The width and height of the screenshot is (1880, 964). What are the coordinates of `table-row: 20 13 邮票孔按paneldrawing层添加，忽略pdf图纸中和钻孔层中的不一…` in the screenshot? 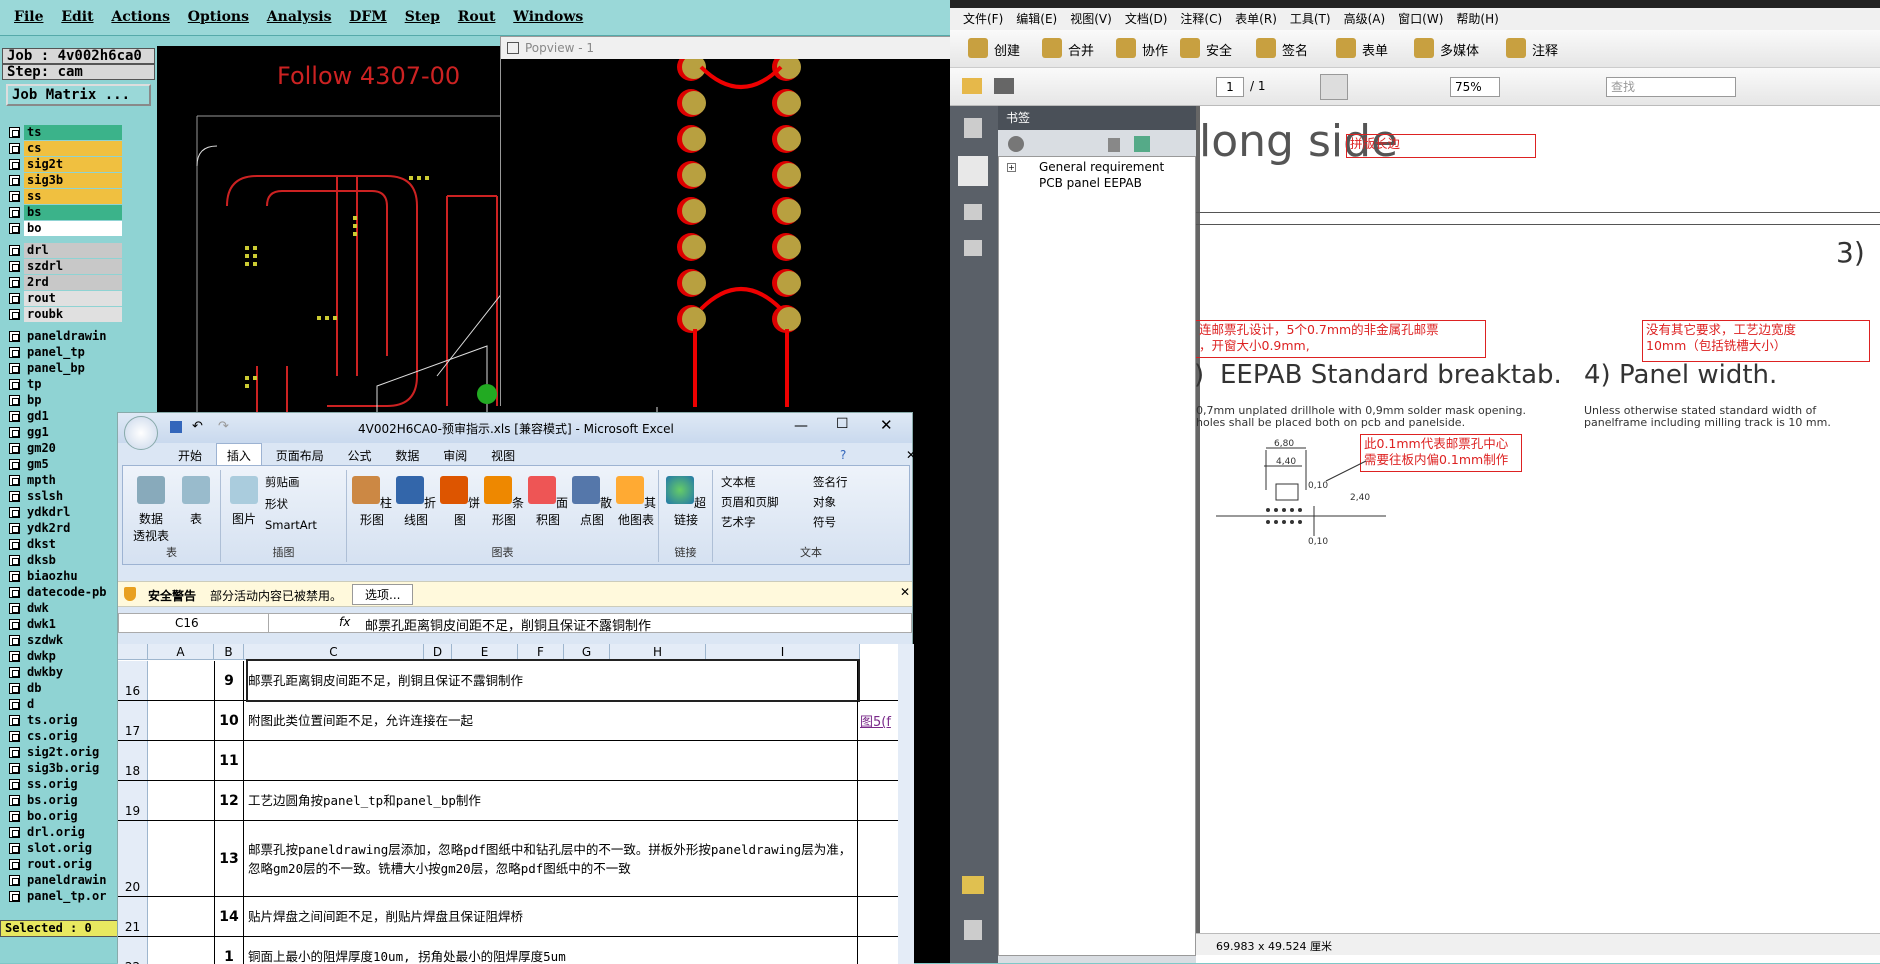 It's located at (508, 859).